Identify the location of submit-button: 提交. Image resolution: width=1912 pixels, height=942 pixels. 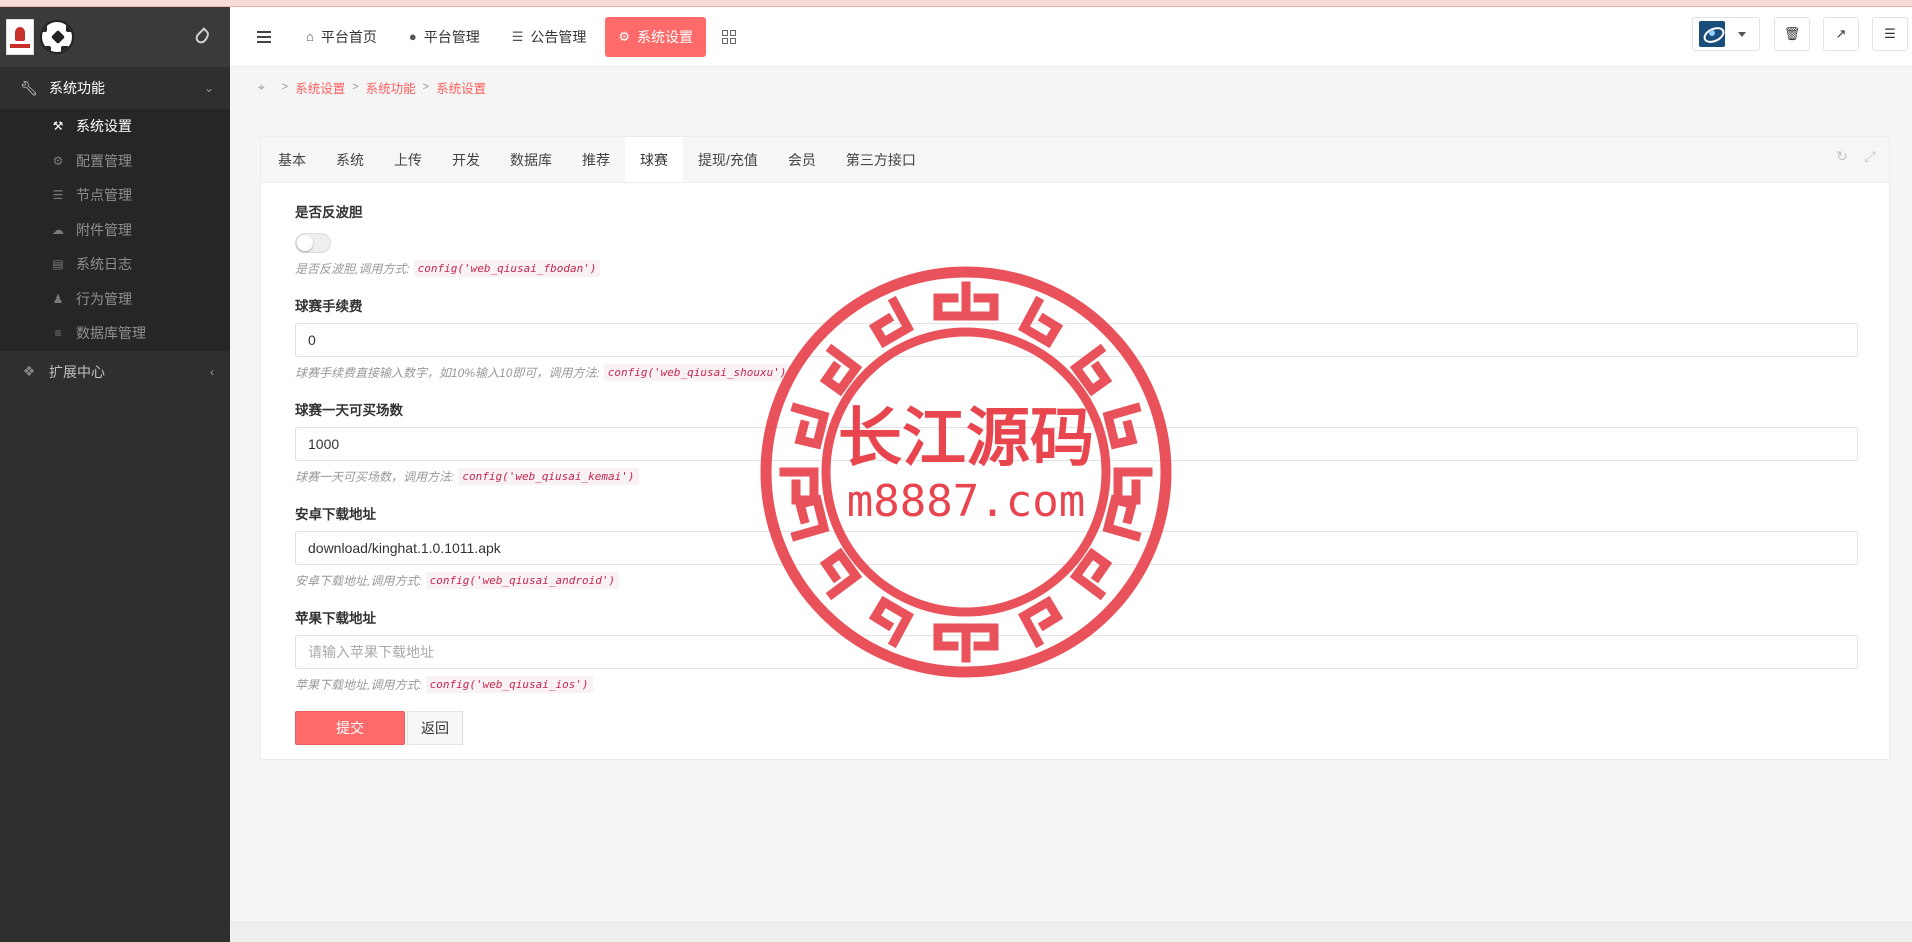
(350, 728).